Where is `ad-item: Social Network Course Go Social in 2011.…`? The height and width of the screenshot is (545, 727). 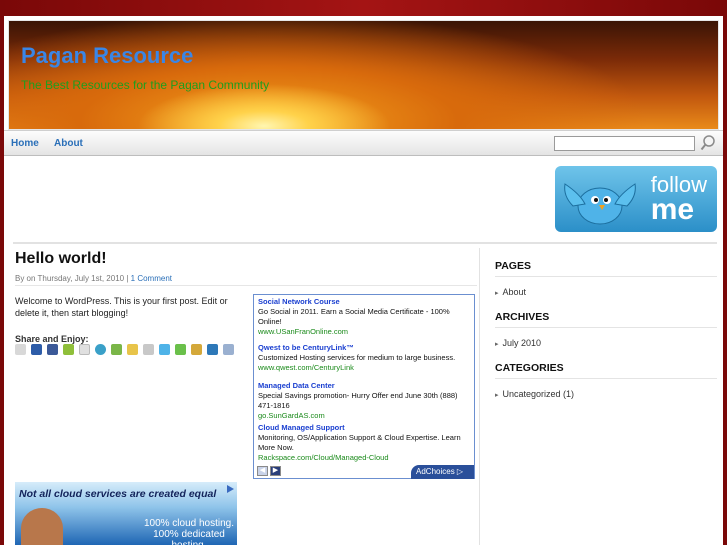 ad-item: Social Network Course Go Social in 2011.… is located at coordinates (364, 317).